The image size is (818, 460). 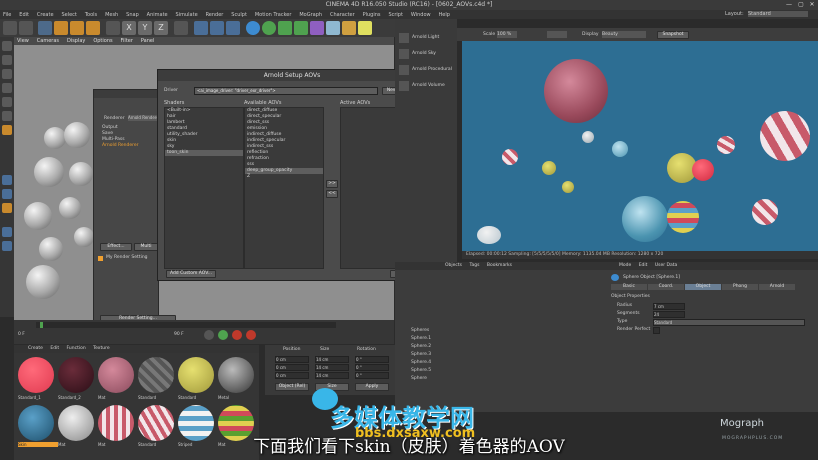 What do you see at coordinates (432, 69) in the screenshot?
I see `arnold-procedural-label: Arnold Procedural` at bounding box center [432, 69].